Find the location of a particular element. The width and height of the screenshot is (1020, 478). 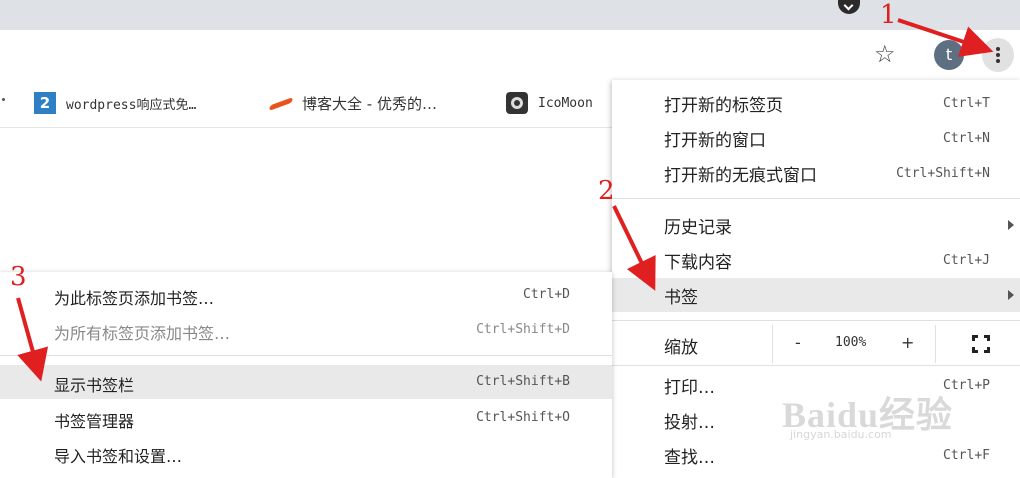

icomoon-icon is located at coordinates (517, 103).